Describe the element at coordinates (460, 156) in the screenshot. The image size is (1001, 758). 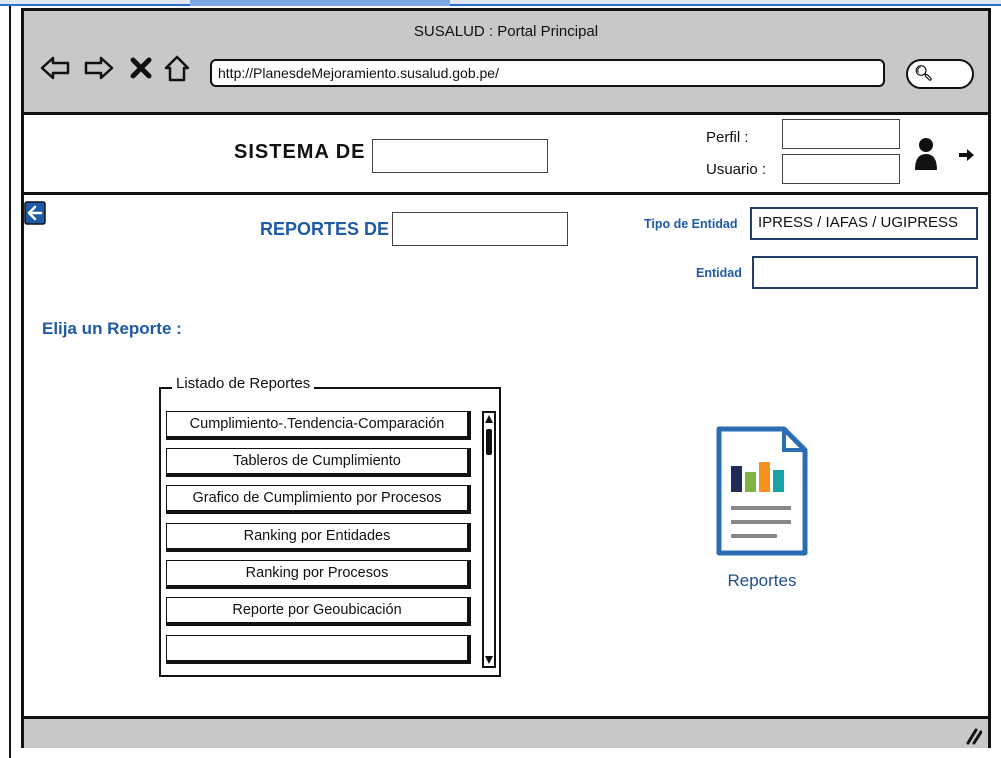
I see `system-name-field` at that location.